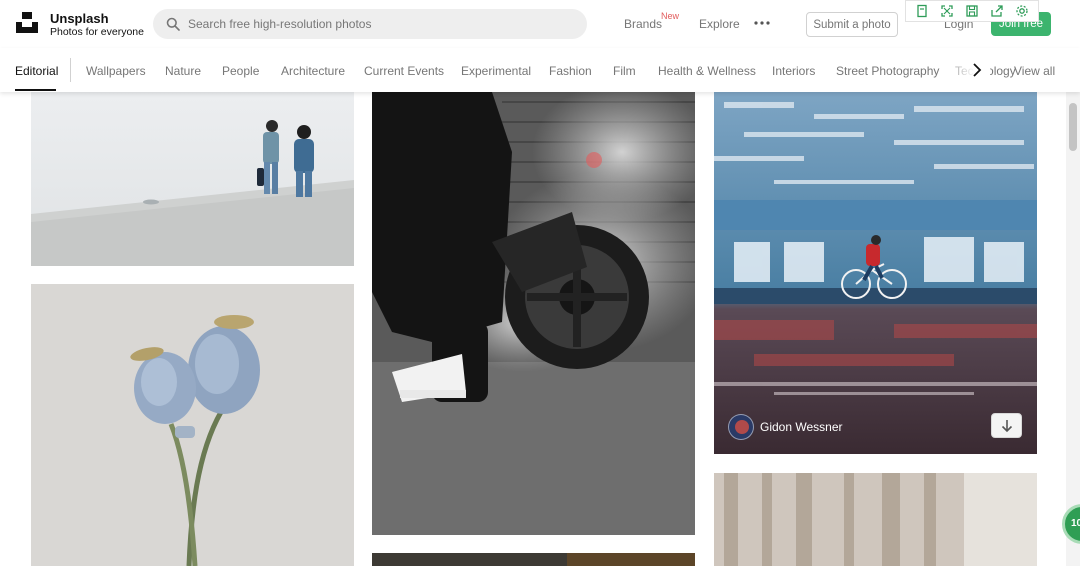  Describe the element at coordinates (801, 427) in the screenshot. I see `photographer-name: Gidon Wessner` at that location.